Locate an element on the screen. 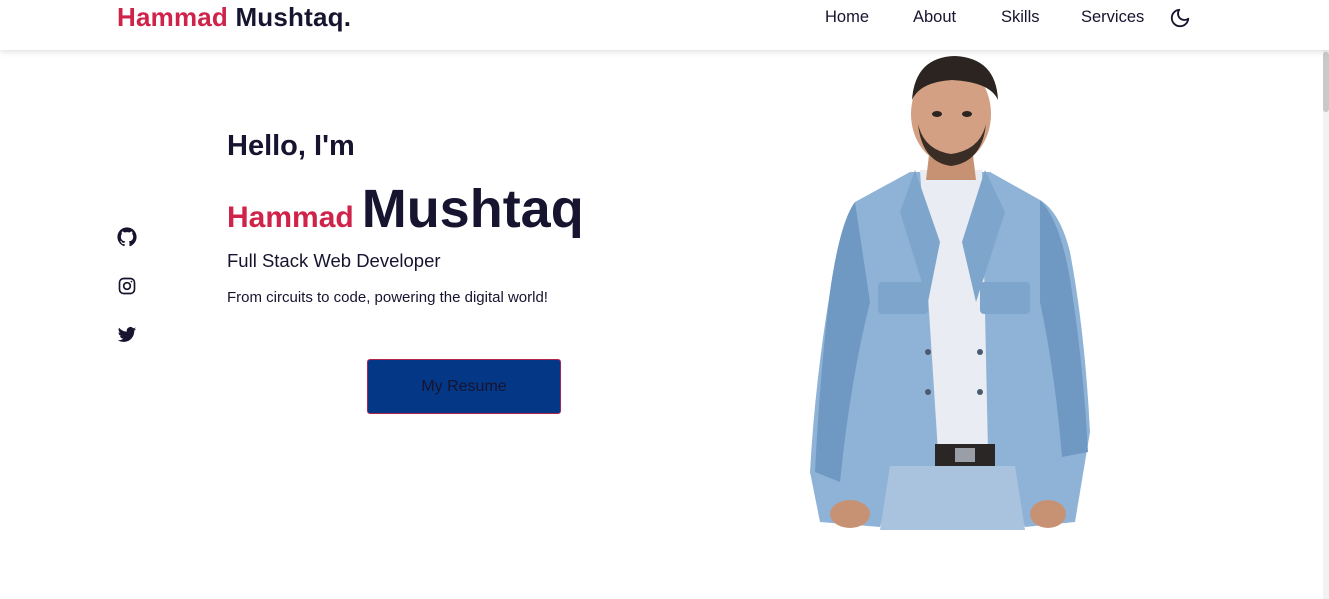 This screenshot has height=599, width=1329. nav-skills: Skills is located at coordinates (1020, 17).